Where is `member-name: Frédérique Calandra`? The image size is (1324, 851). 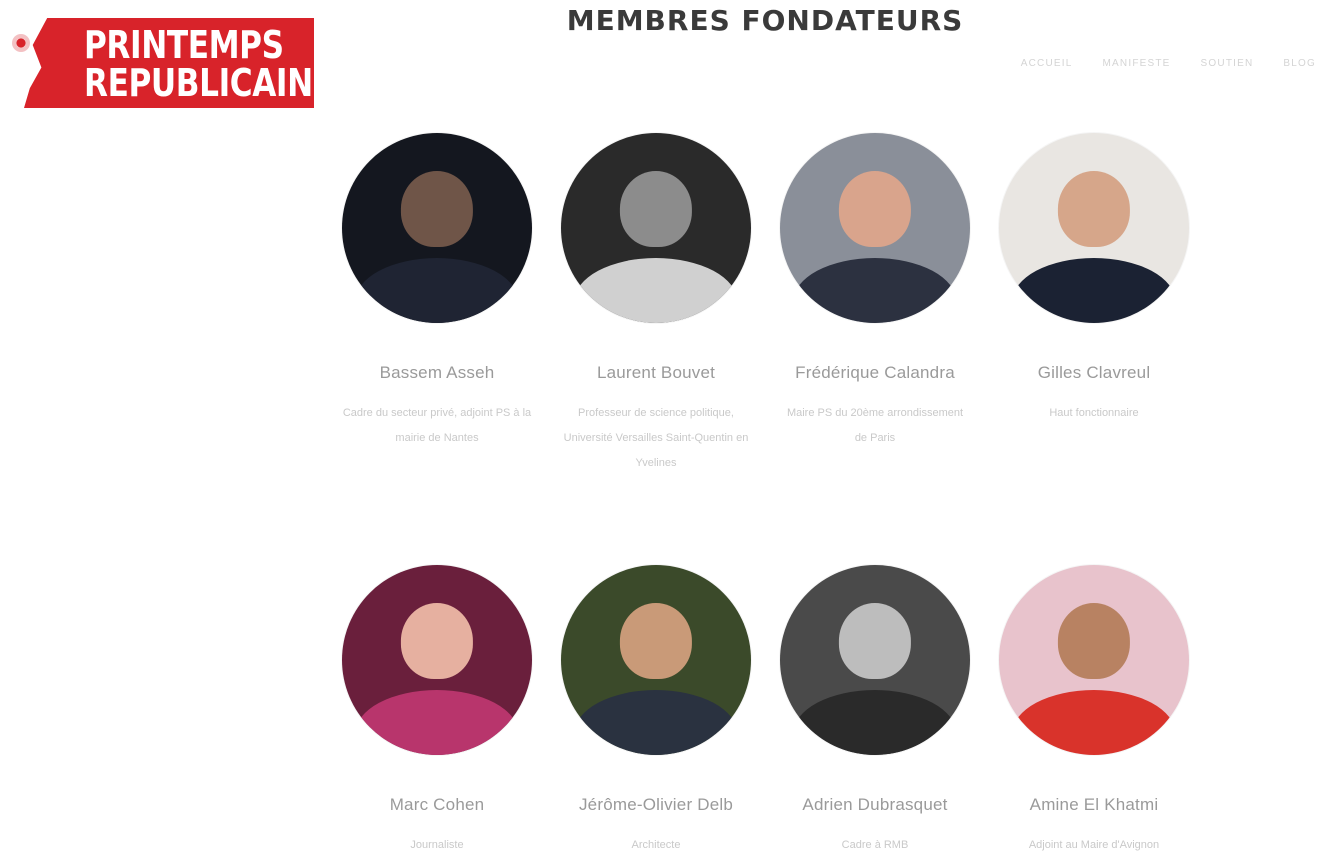
member-name: Frédérique Calandra is located at coordinates (875, 372).